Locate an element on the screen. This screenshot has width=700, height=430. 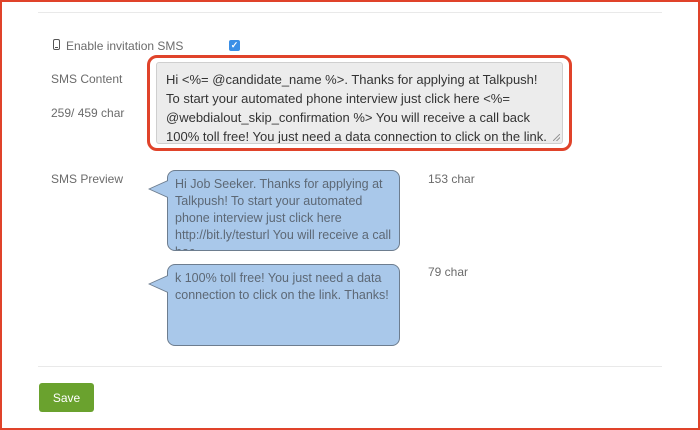
checkmark-icon: ✓ is located at coordinates (234, 45).